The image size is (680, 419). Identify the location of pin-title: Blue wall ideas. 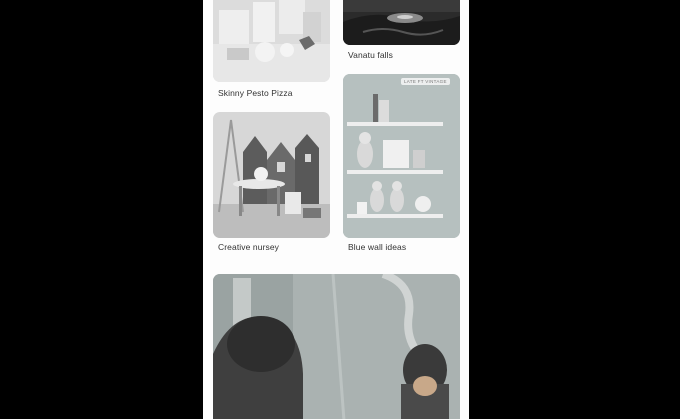
(377, 247).